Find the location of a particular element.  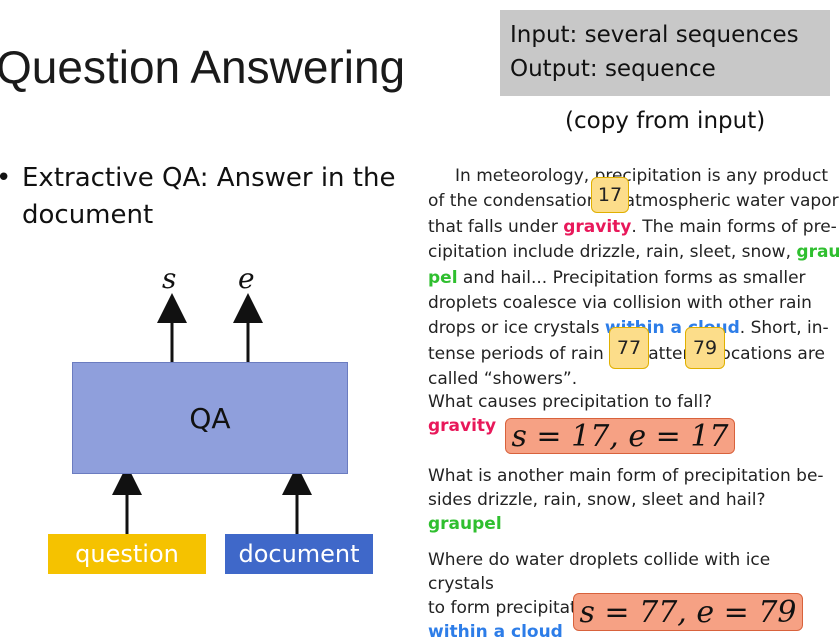

doc-text: . Short, in- is located at coordinates (784, 328).